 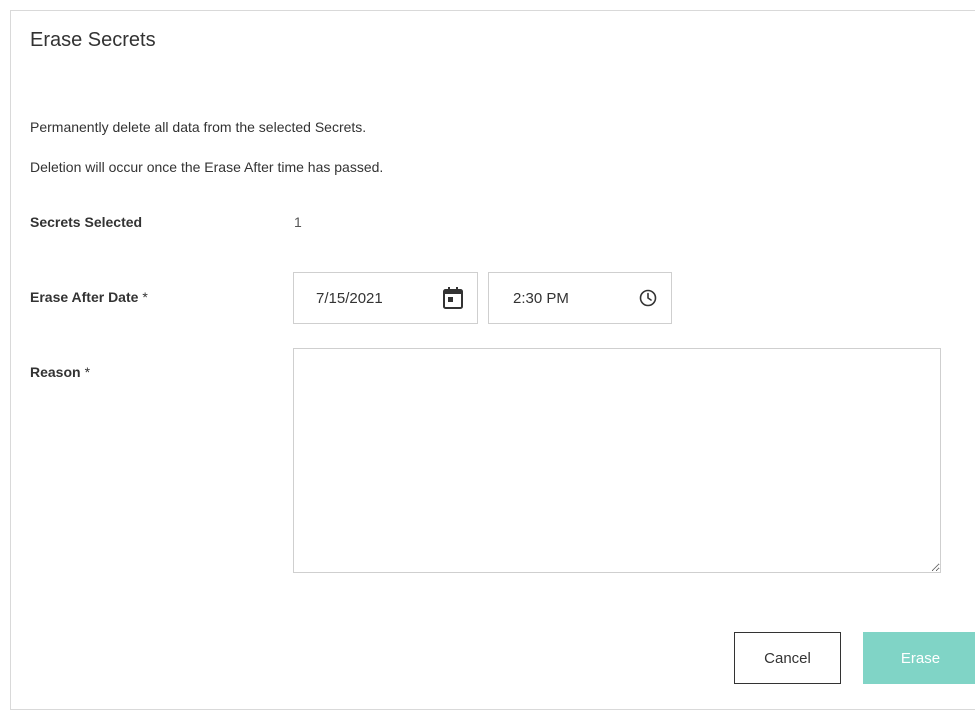 I want to click on reason-label-text: Reason, so click(x=55, y=372).